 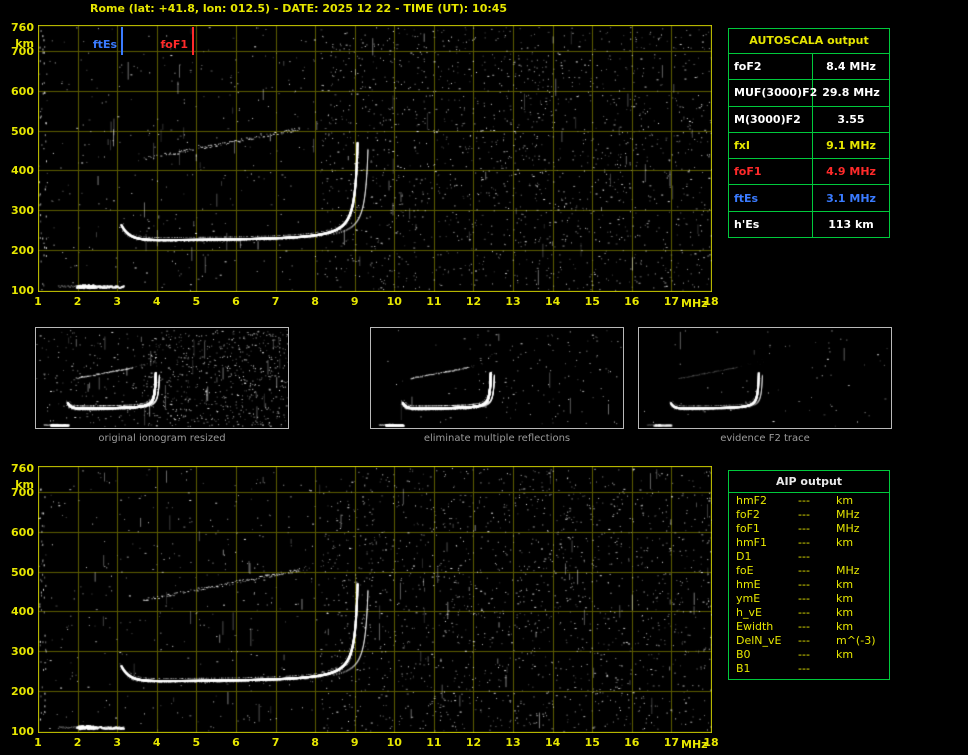 What do you see at coordinates (811, 514) in the screenshot?
I see `aip-row-fof2: foF2 --- MHz` at bounding box center [811, 514].